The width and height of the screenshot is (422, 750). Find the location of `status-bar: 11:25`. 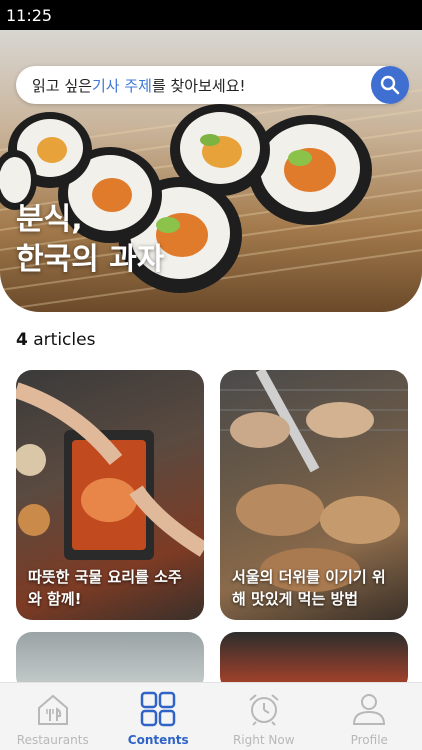

status-bar: 11:25 is located at coordinates (211, 15).